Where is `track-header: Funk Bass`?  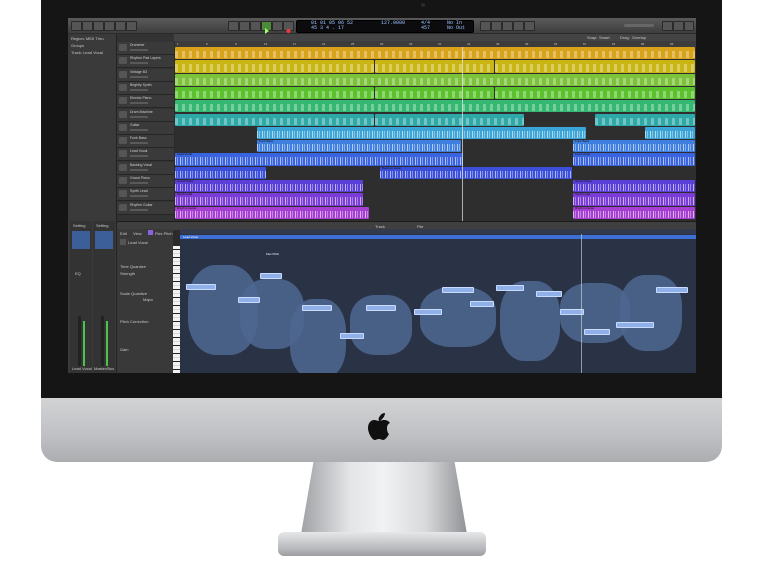
track-header: Funk Bass is located at coordinates (145, 142).